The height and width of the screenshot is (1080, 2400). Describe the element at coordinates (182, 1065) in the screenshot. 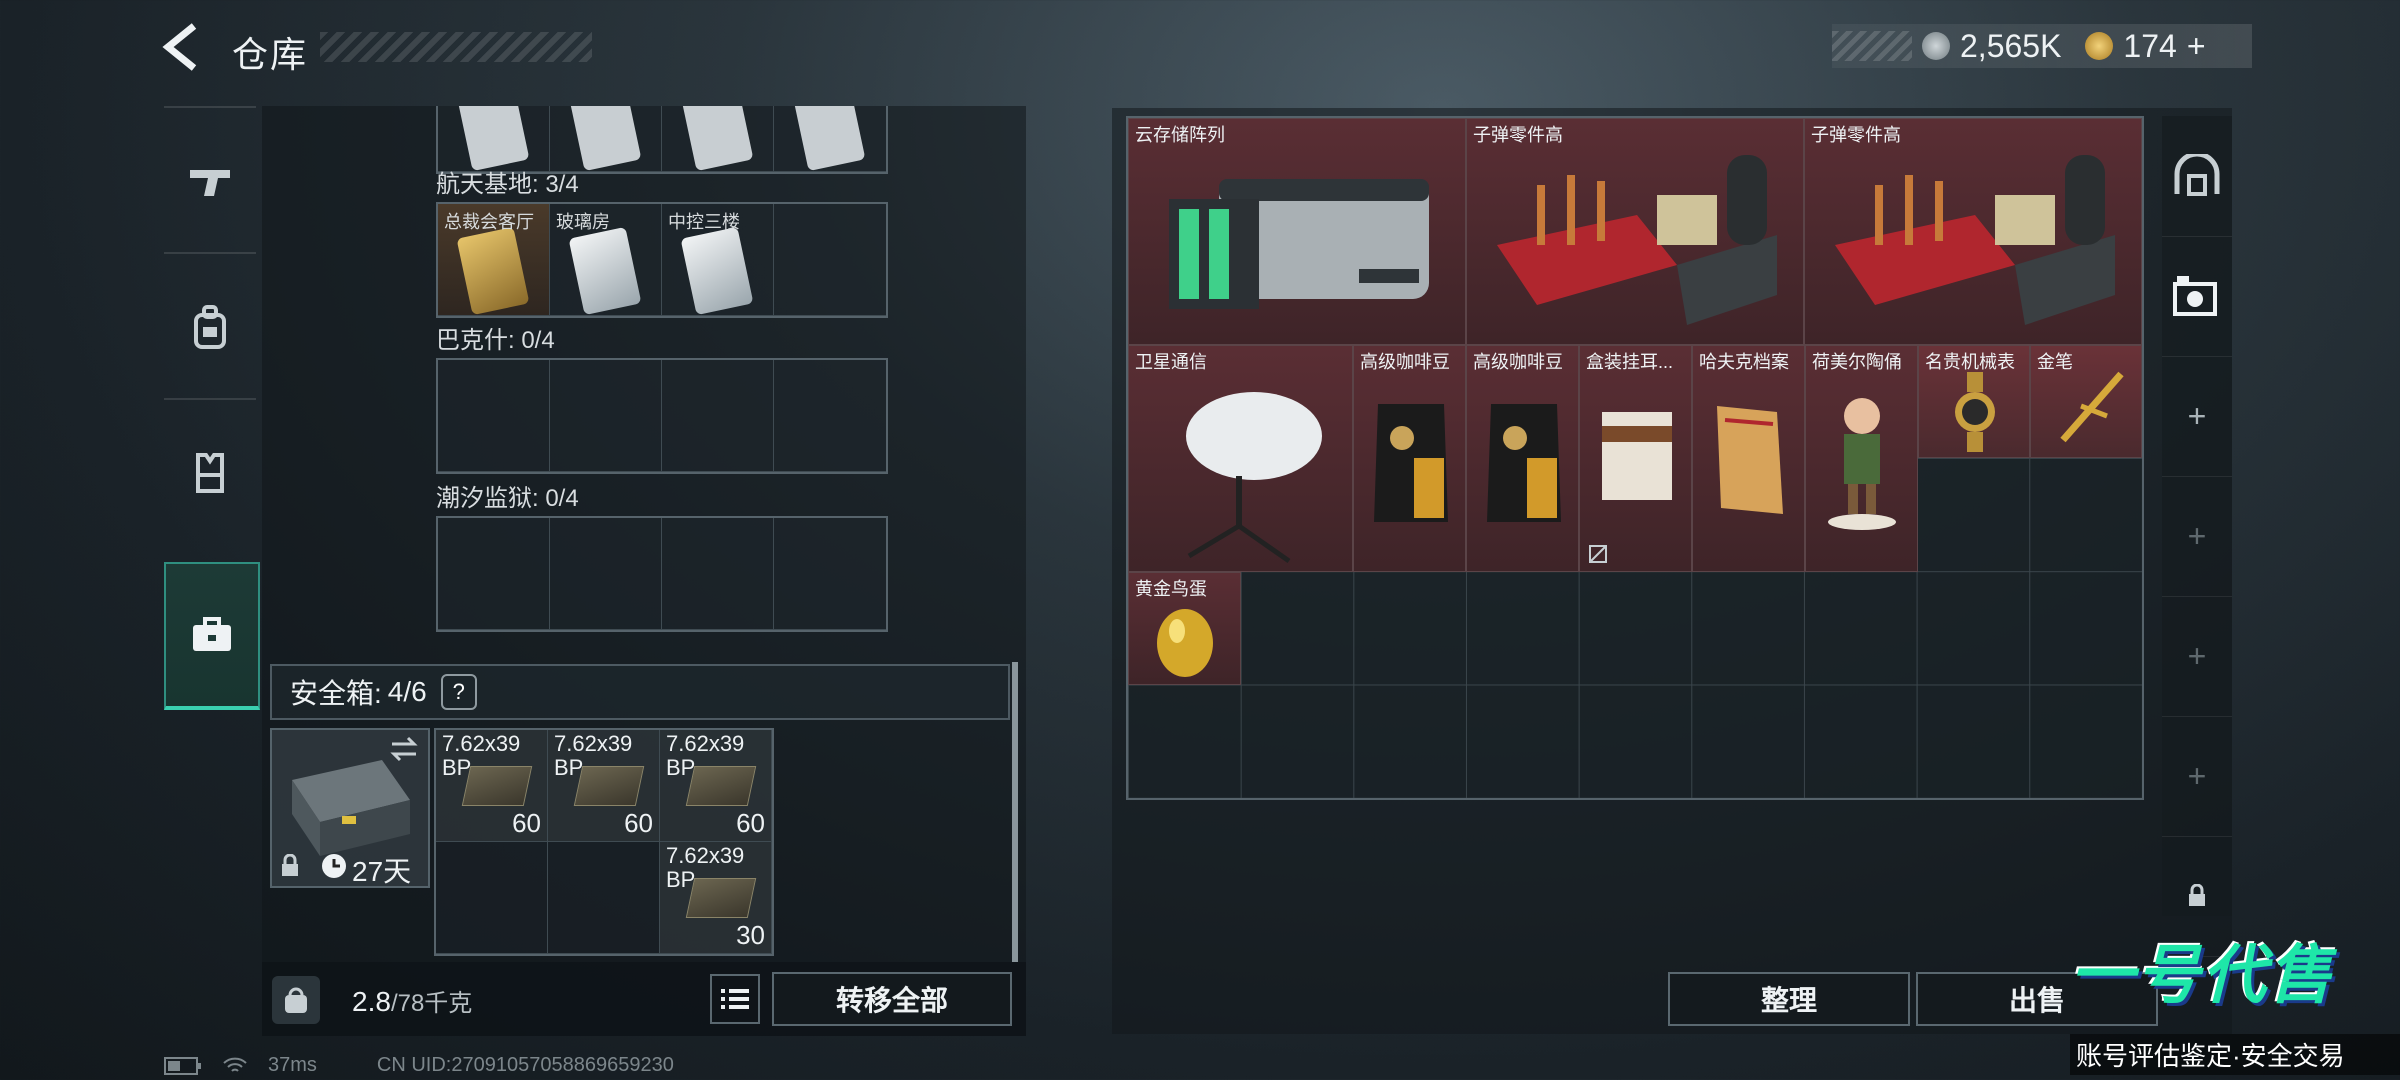

I see `battery-icon` at that location.